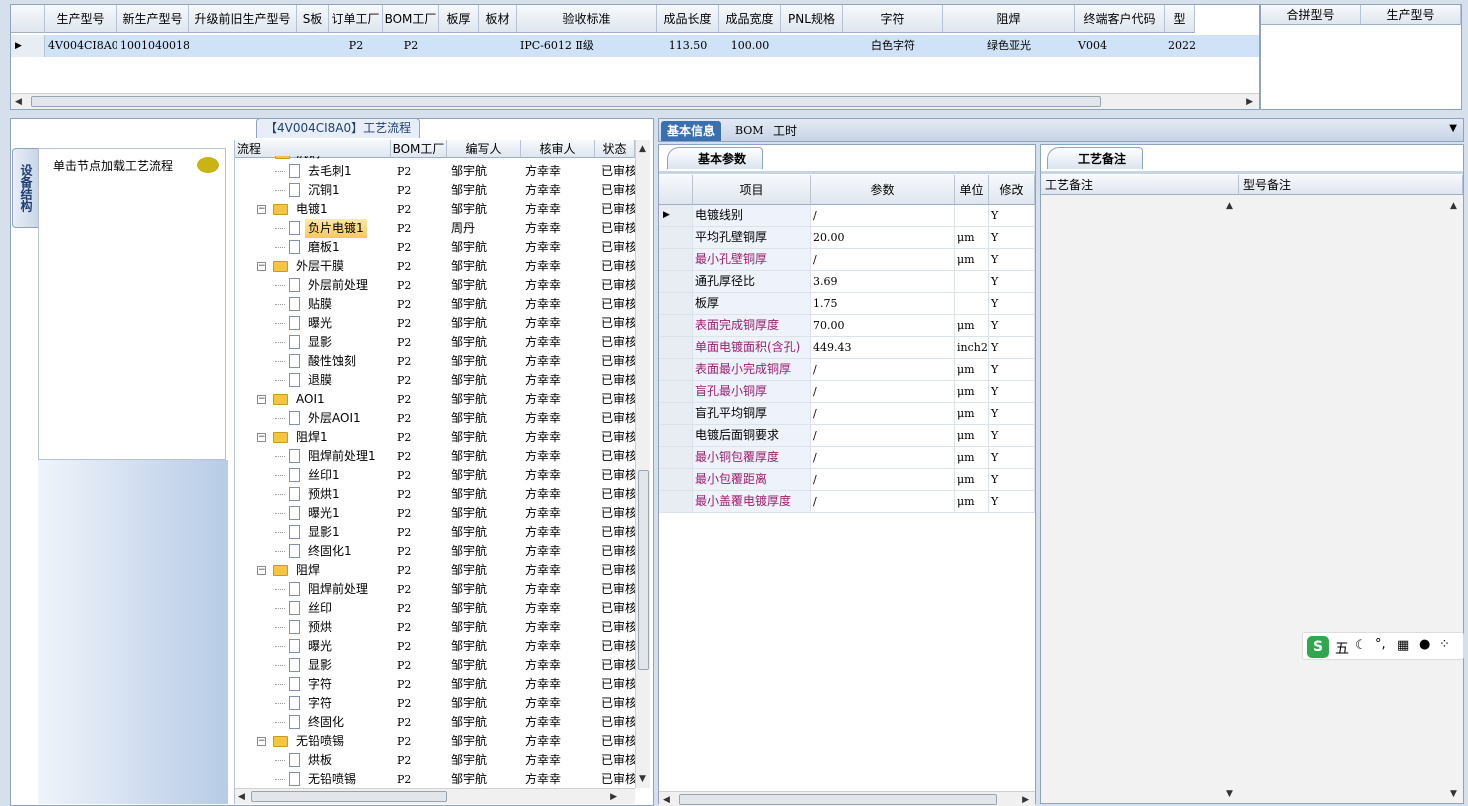 The height and width of the screenshot is (806, 1468). Describe the element at coordinates (750, 46) in the screenshot. I see `grid-cell-10: 100.00` at that location.